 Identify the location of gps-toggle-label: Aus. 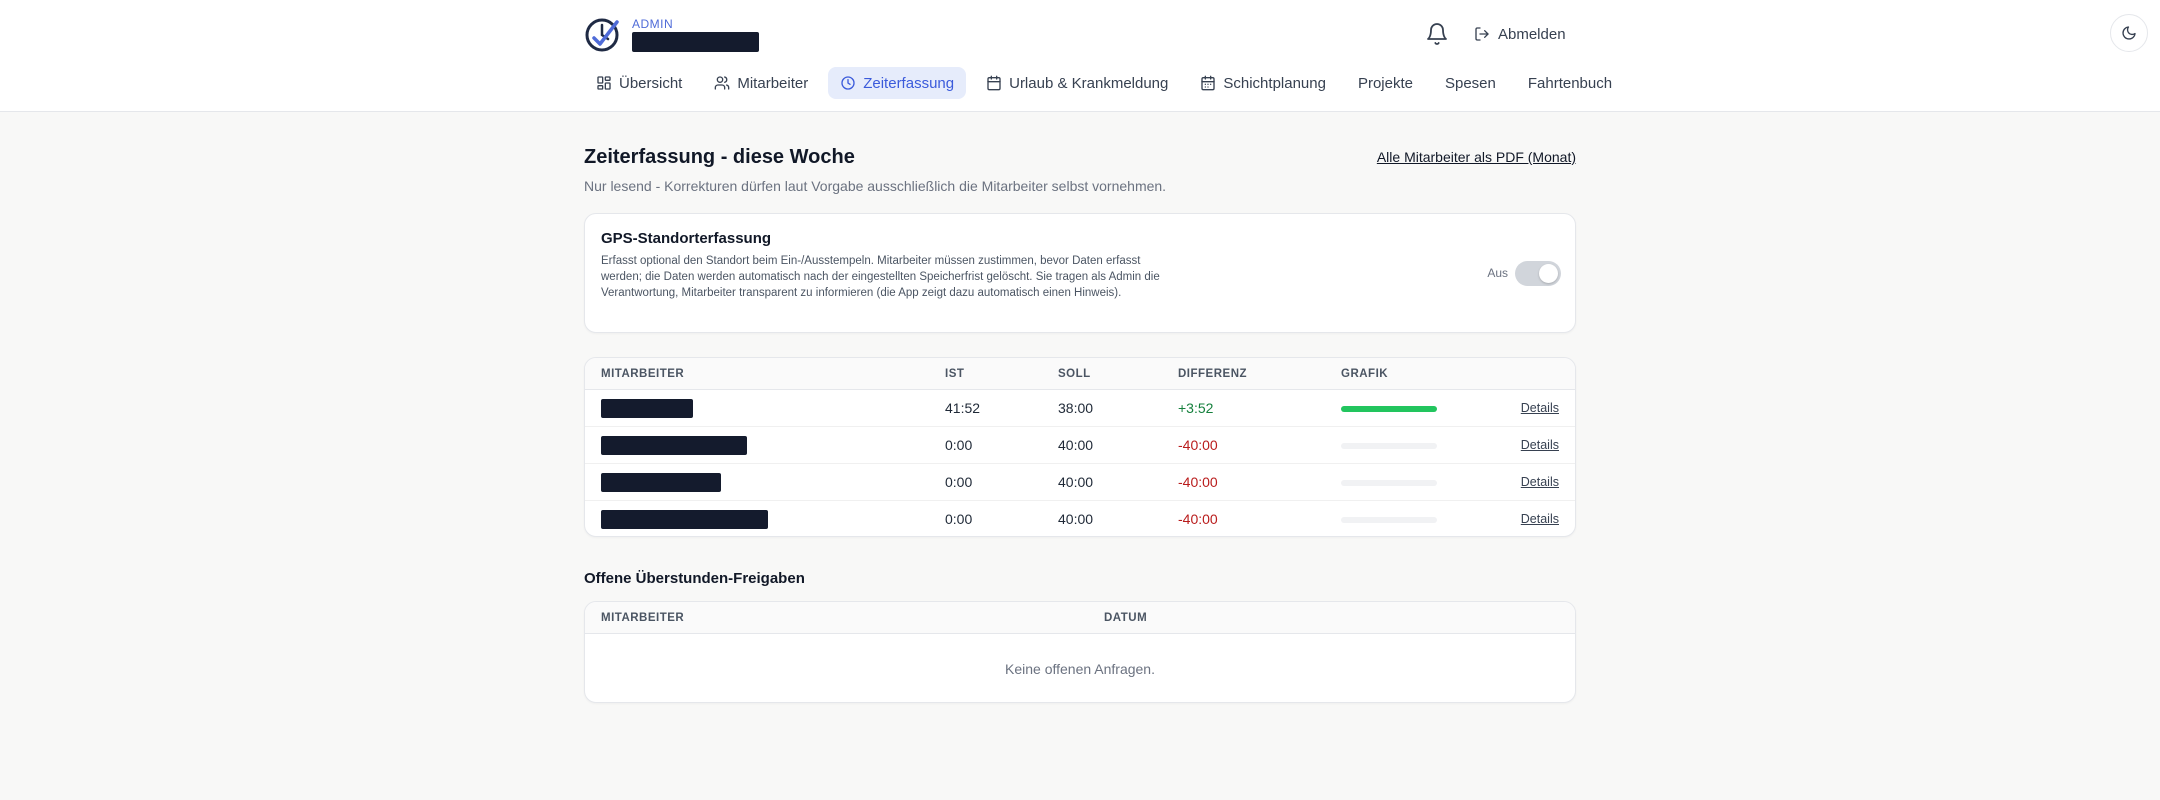
(1497, 273).